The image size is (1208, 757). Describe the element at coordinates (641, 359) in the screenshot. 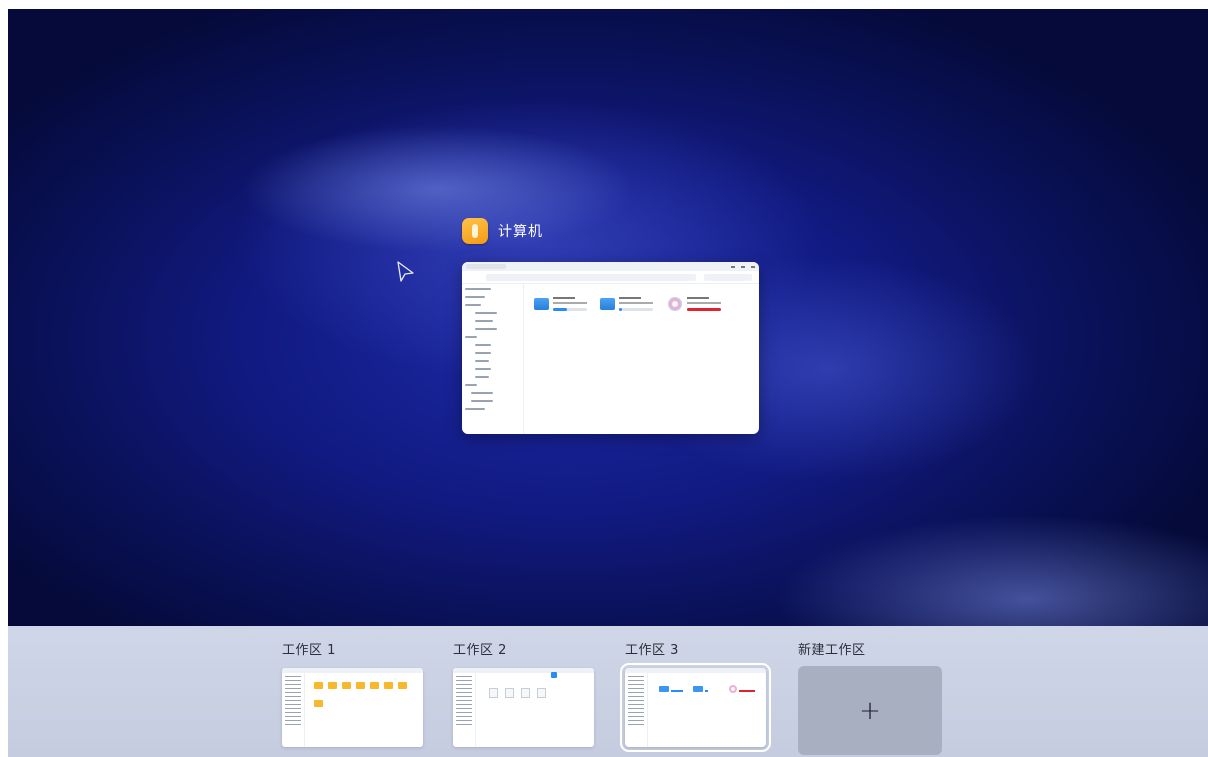

I see `thumb-main` at that location.